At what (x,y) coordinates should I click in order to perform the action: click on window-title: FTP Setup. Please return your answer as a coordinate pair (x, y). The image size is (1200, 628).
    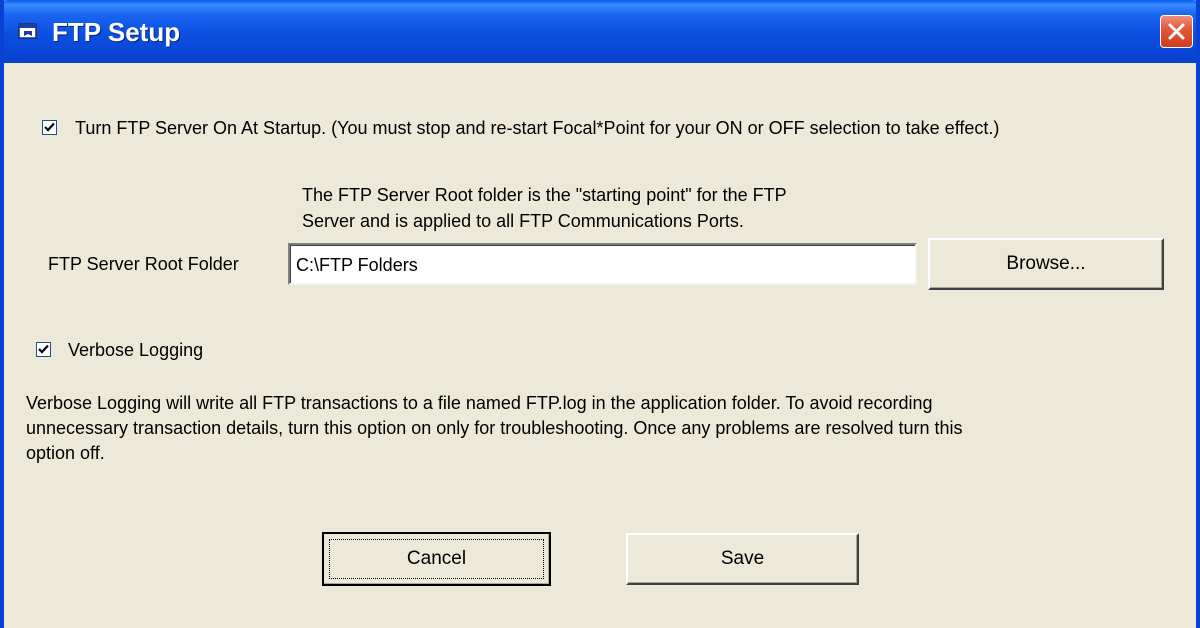
    Looking at the image, I should click on (116, 32).